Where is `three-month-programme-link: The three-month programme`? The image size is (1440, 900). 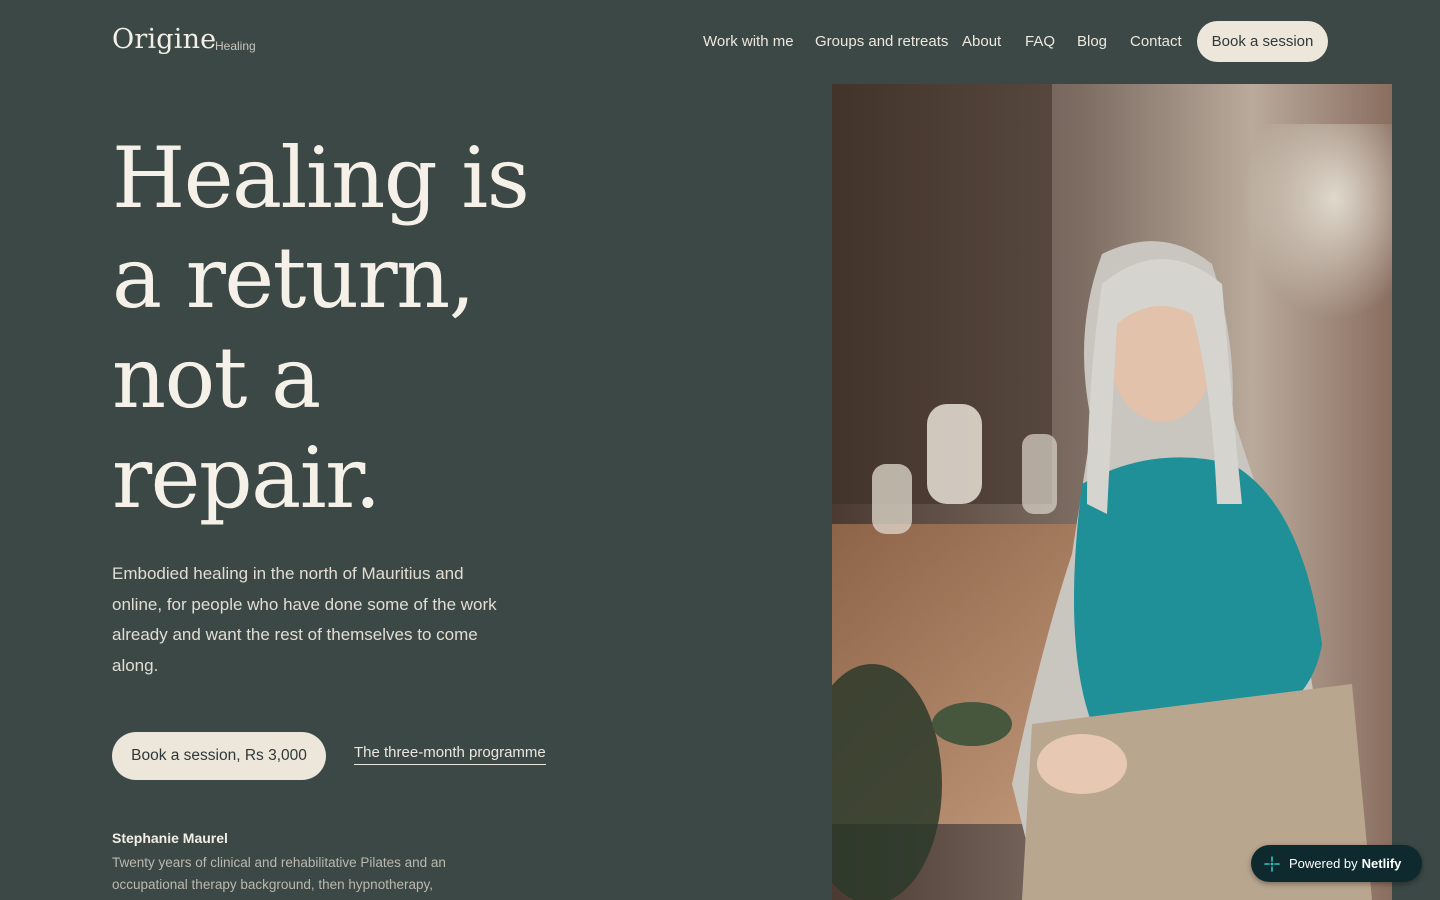 three-month-programme-link: The three-month programme is located at coordinates (450, 754).